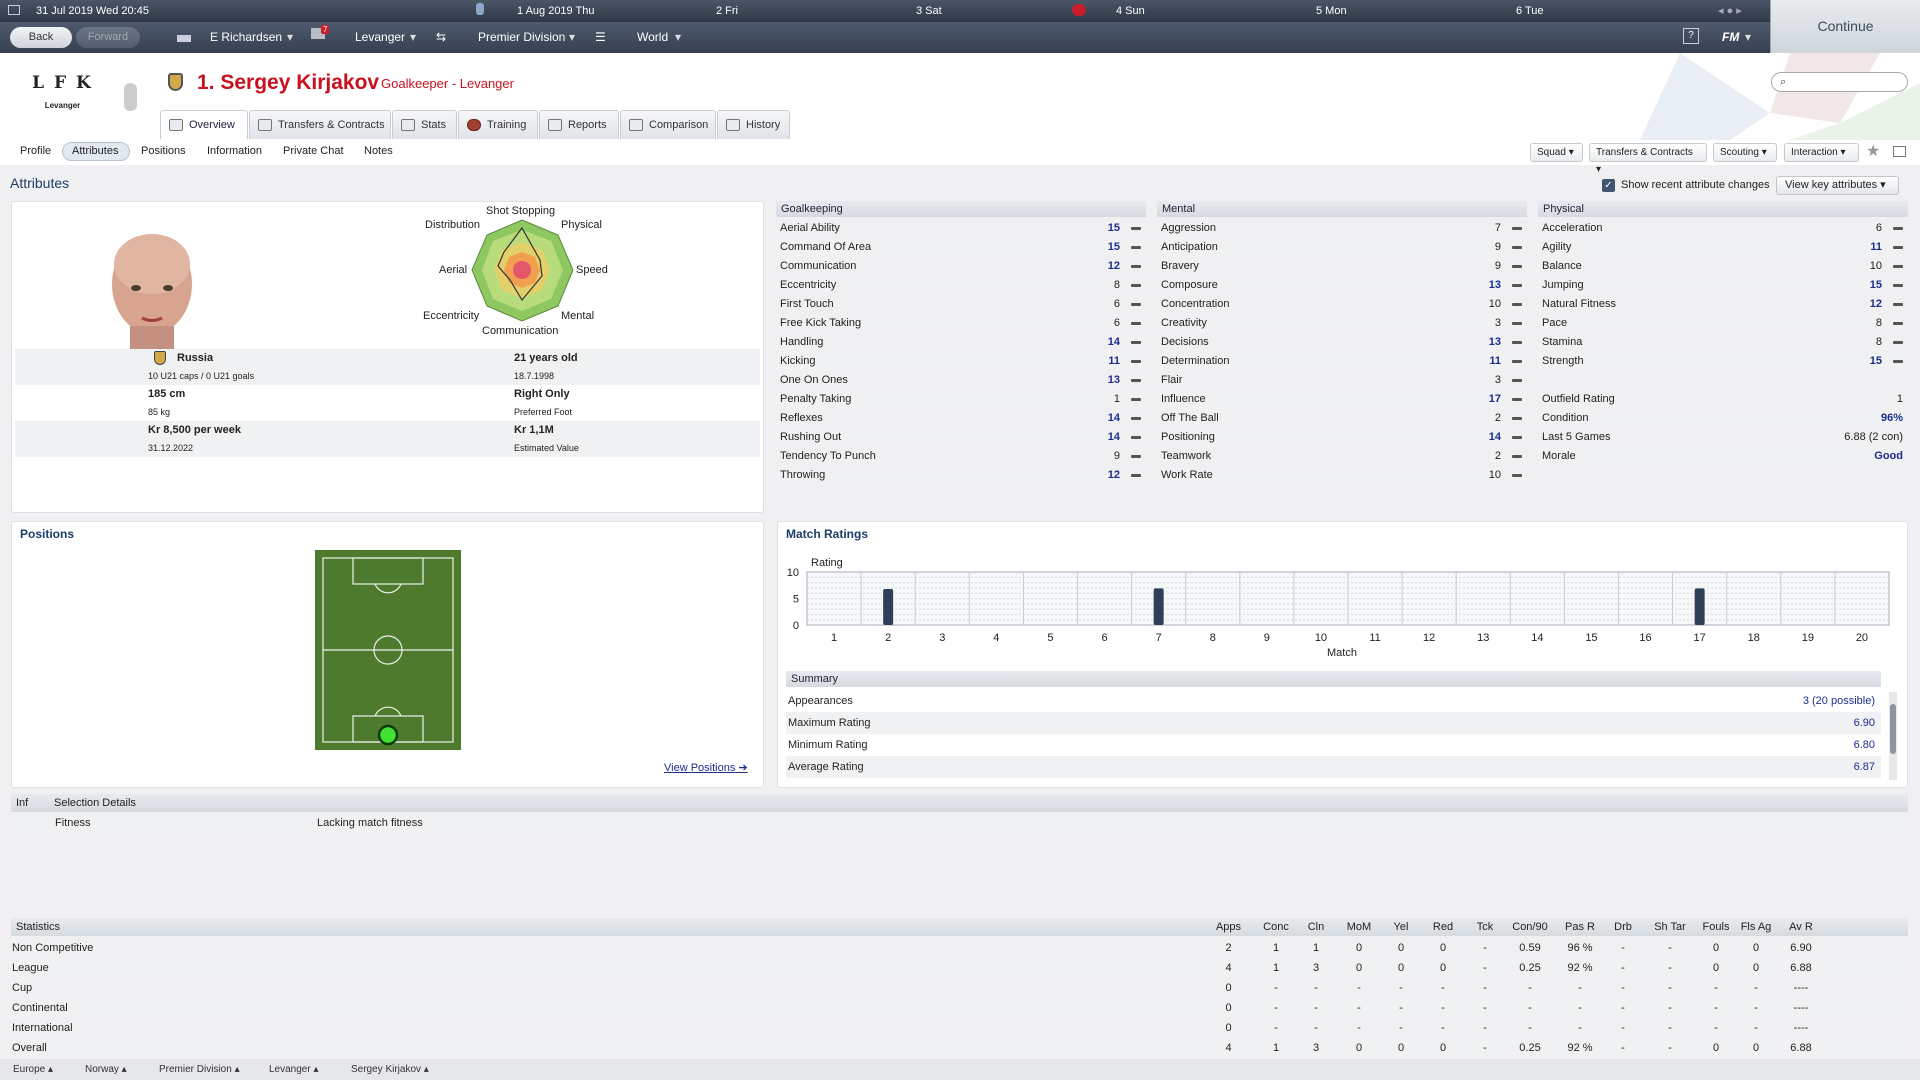  Describe the element at coordinates (1563, 285) in the screenshot. I see `attribute-name: Jumping` at that location.